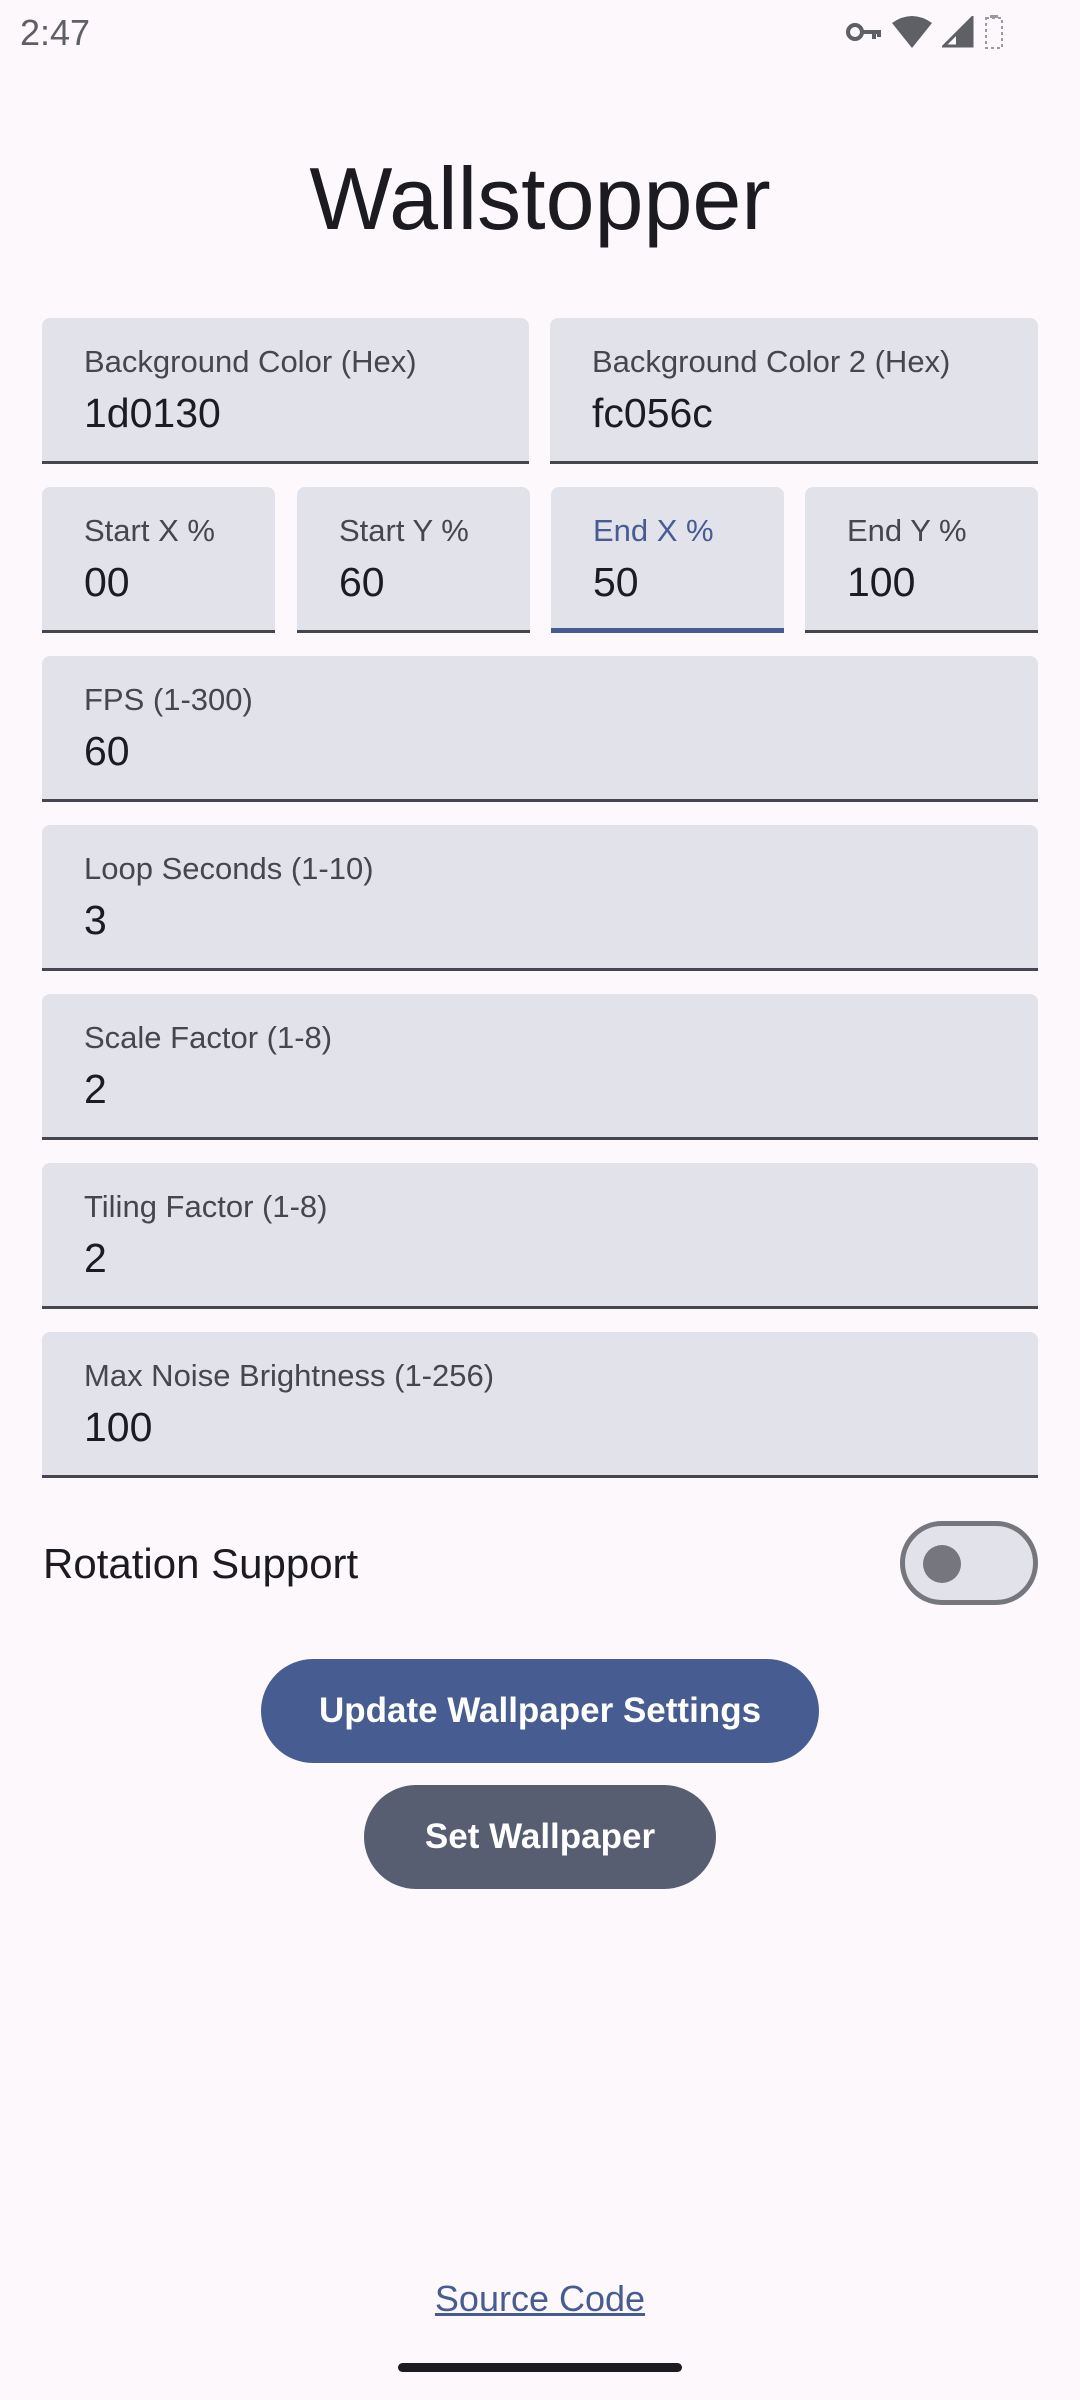 This screenshot has height=2400, width=1080. What do you see at coordinates (912, 32) in the screenshot?
I see `wifi-icon` at bounding box center [912, 32].